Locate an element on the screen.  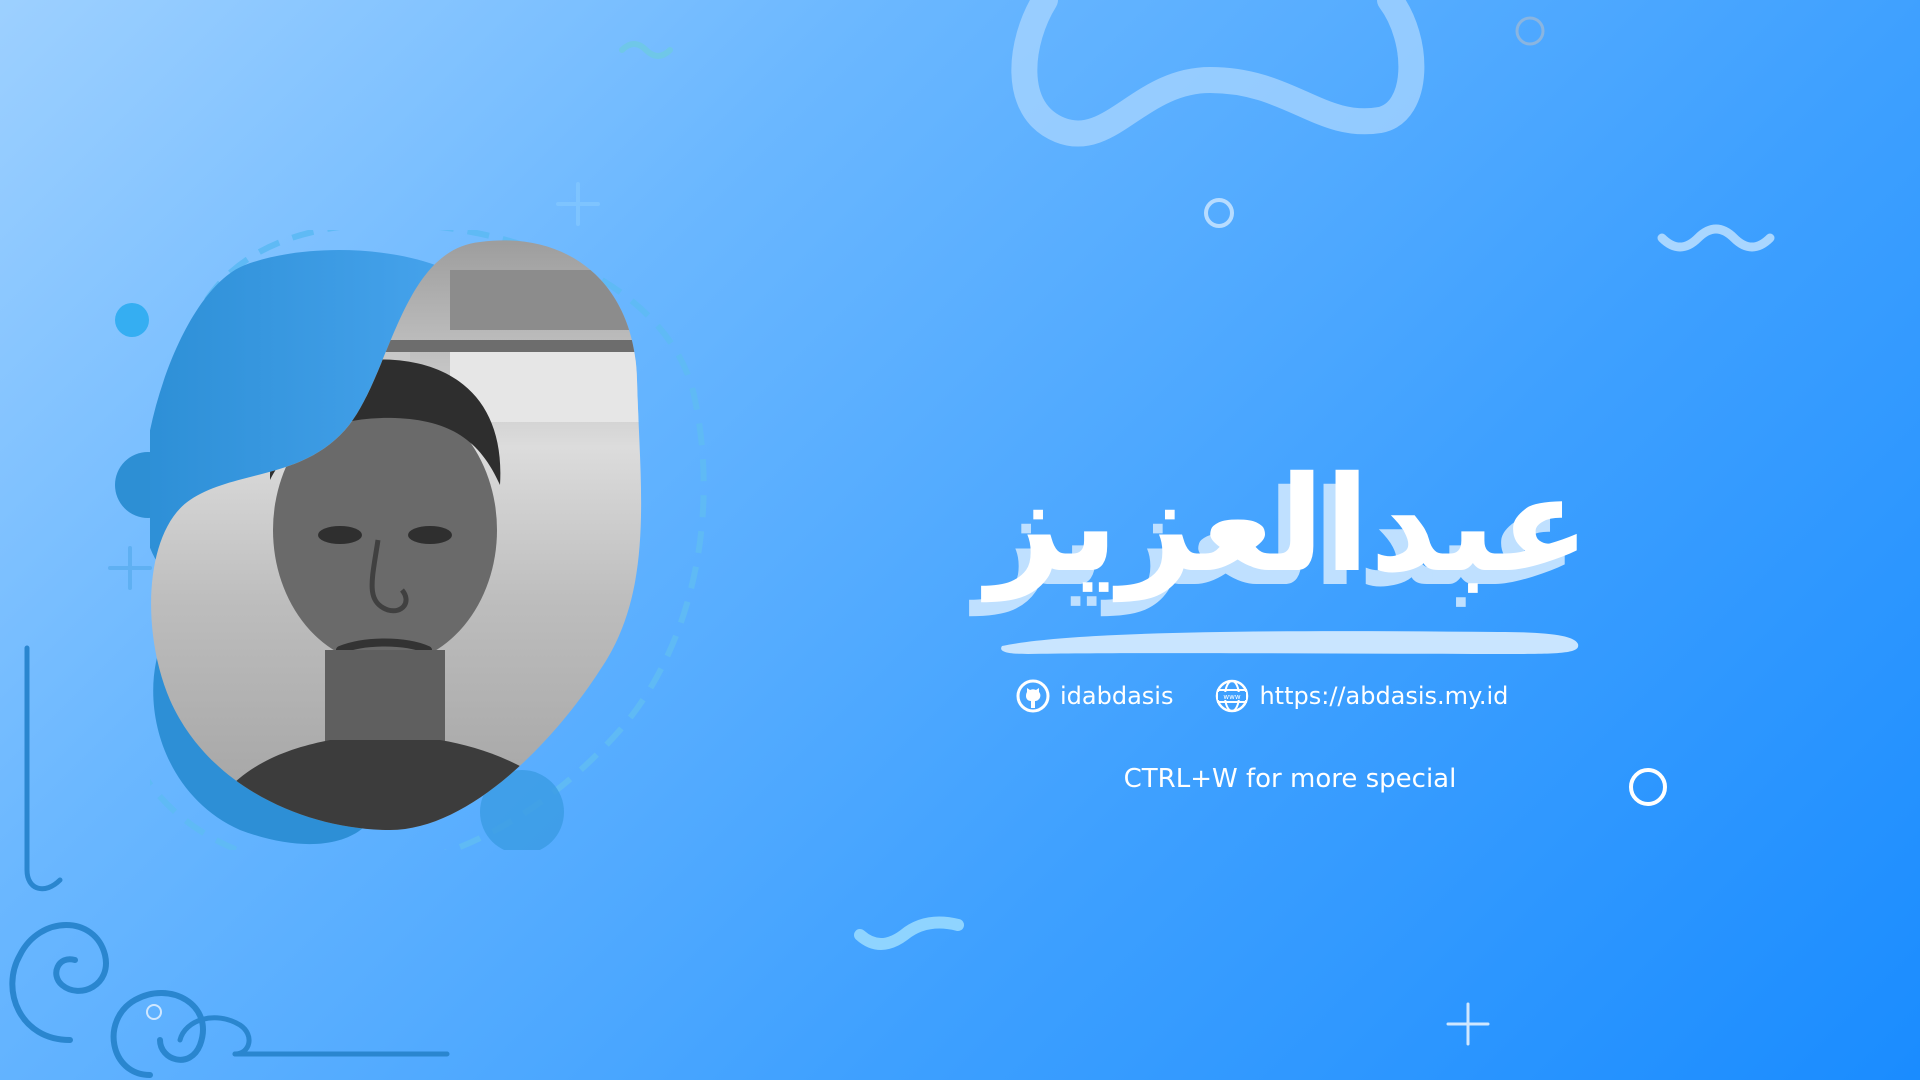
squiggle-right is located at coordinates (1716, 238).